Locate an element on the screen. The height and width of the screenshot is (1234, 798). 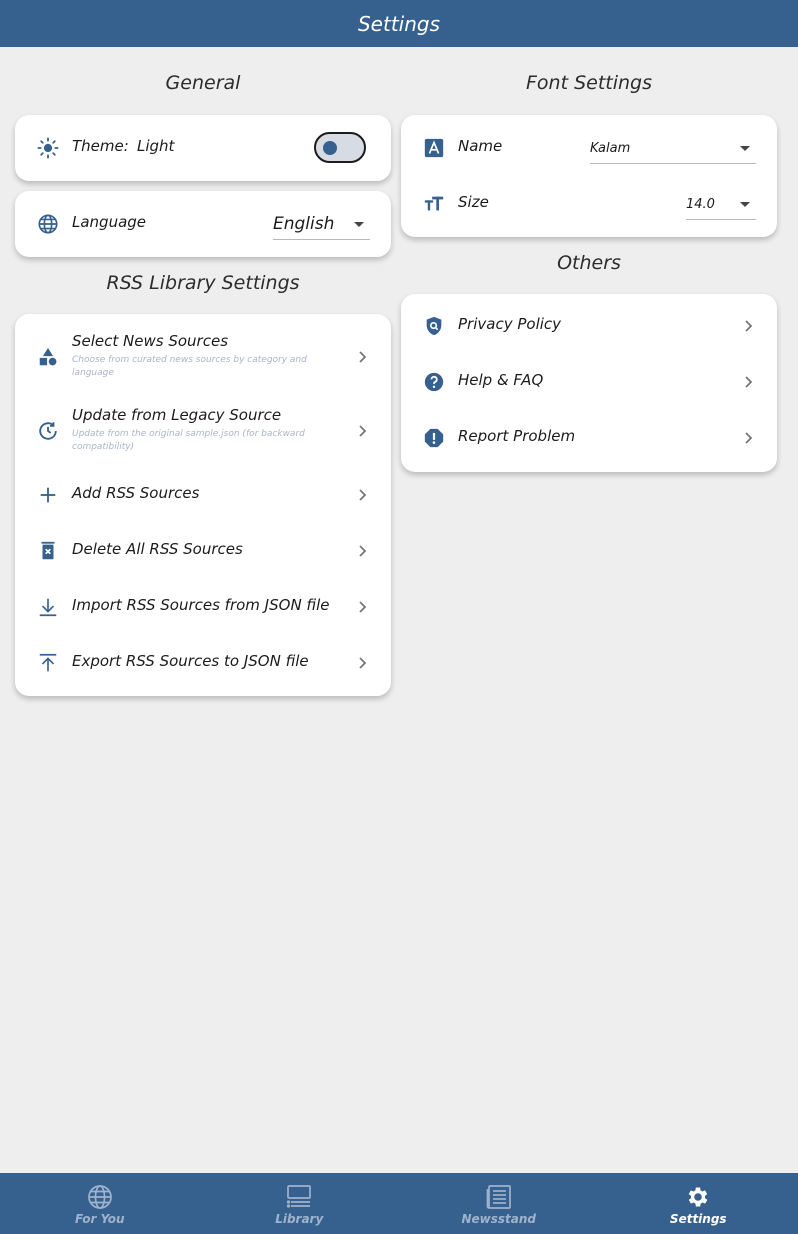
delete-all-rss-sources-item: Delete All RSS Sources is located at coordinates (203, 551).